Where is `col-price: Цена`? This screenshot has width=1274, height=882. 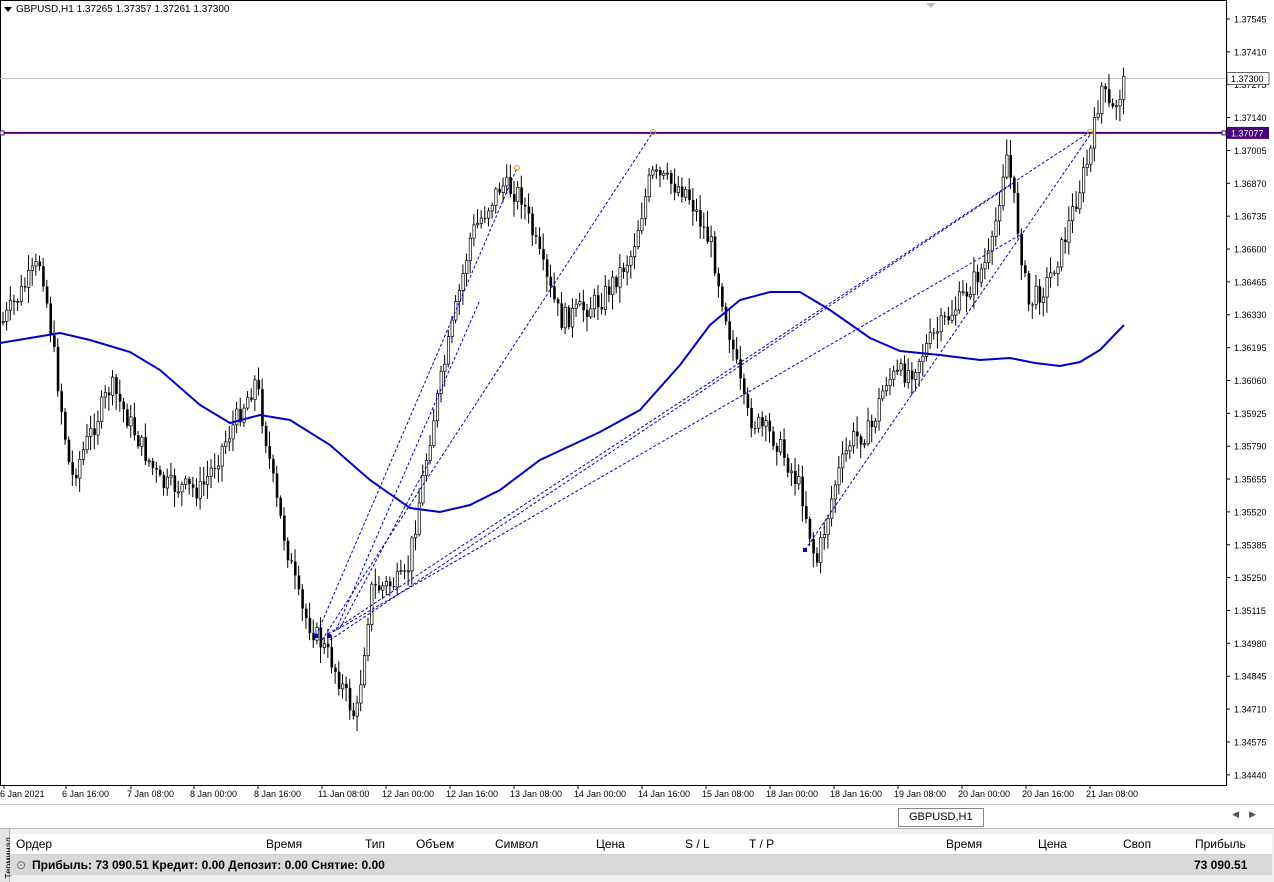
col-price: Цена is located at coordinates (610, 844).